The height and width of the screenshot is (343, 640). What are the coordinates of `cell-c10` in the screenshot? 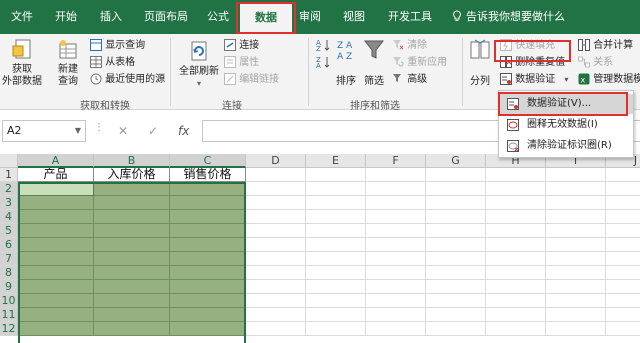 It's located at (208, 301).